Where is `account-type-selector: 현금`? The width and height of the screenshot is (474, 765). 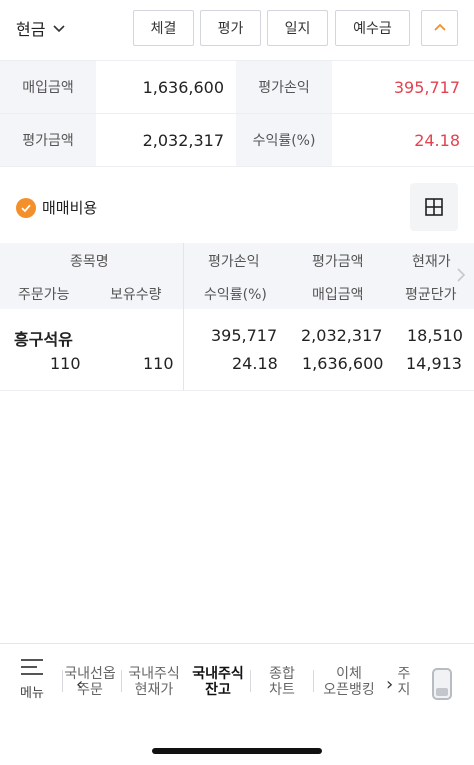
account-type-selector: 현금 is located at coordinates (41, 28).